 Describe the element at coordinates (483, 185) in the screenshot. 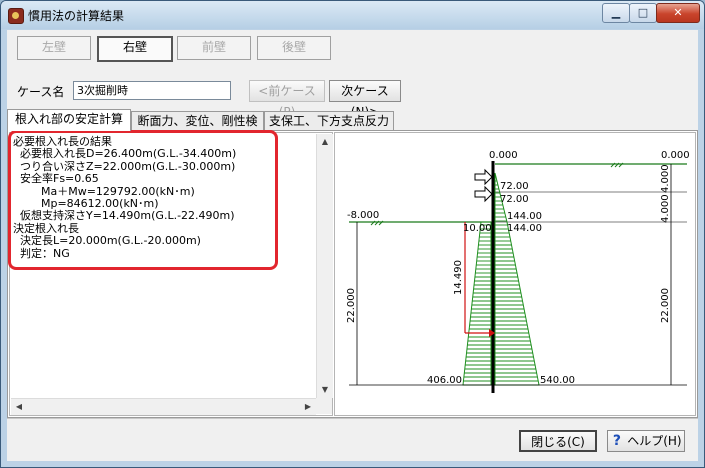

I see `strut-arrow-icon` at that location.